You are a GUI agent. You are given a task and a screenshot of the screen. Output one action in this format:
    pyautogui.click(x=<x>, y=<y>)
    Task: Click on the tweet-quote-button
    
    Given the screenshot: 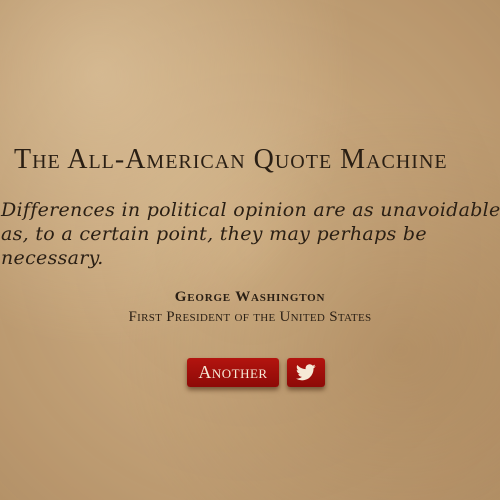 What is the action you would take?
    pyautogui.click(x=306, y=372)
    